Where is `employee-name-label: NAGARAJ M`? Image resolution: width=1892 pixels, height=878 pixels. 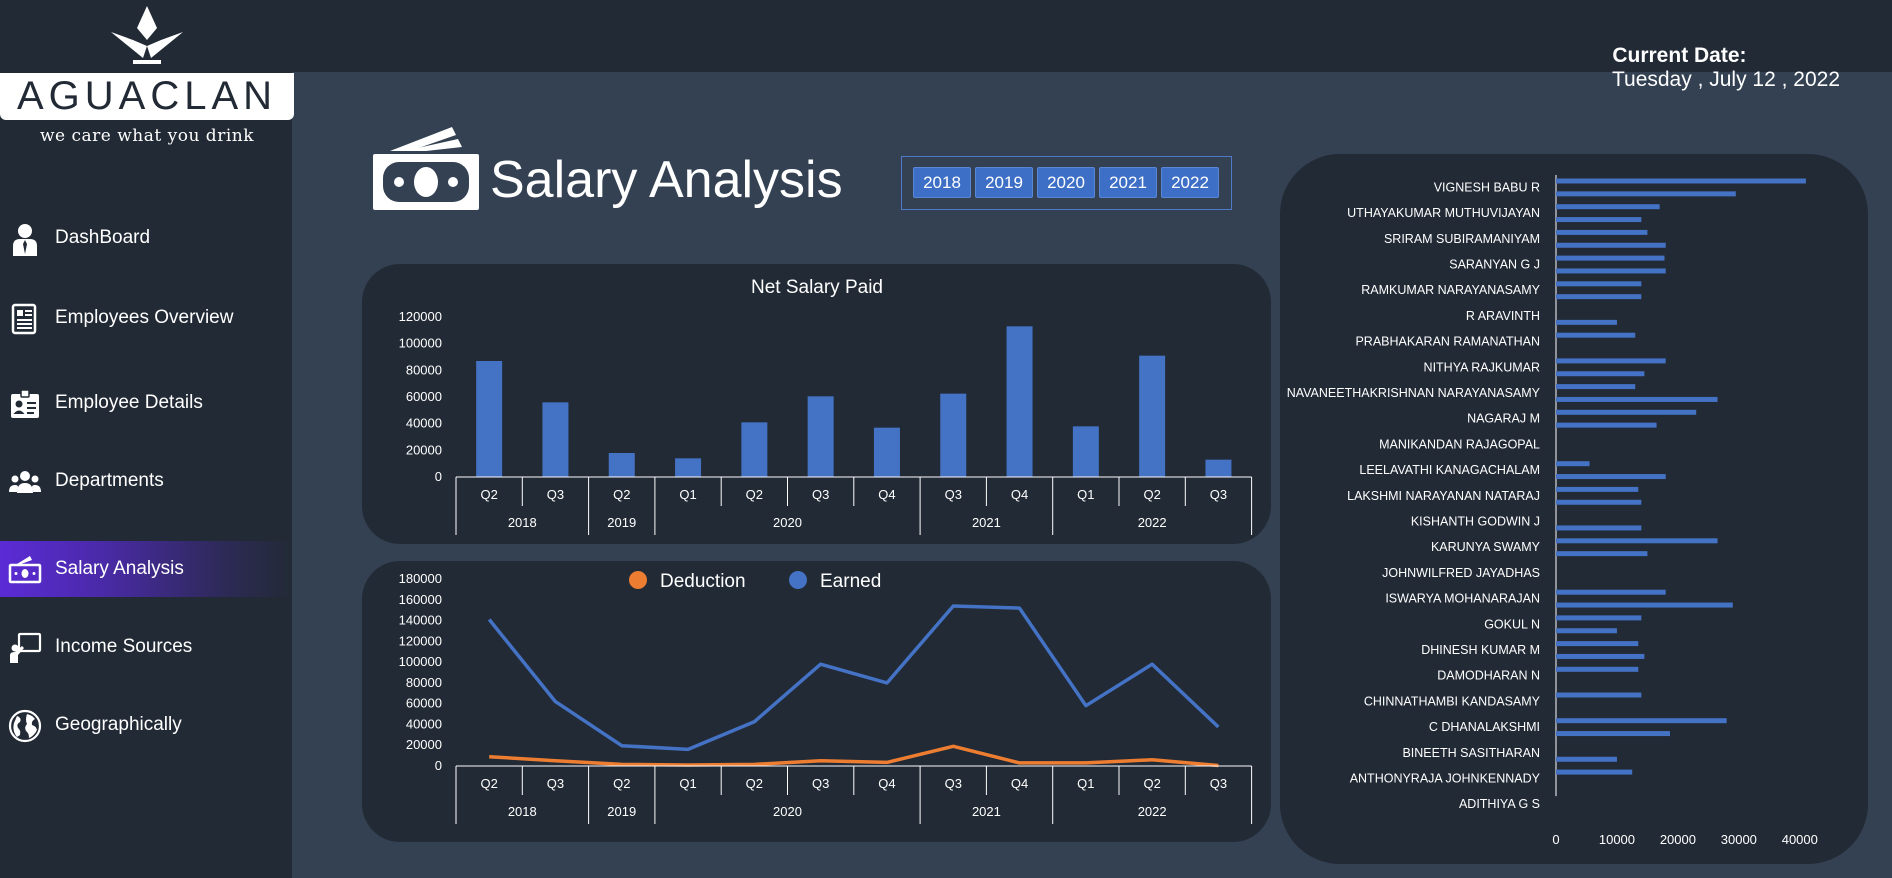
employee-name-label: NAGARAJ M is located at coordinates (1503, 419).